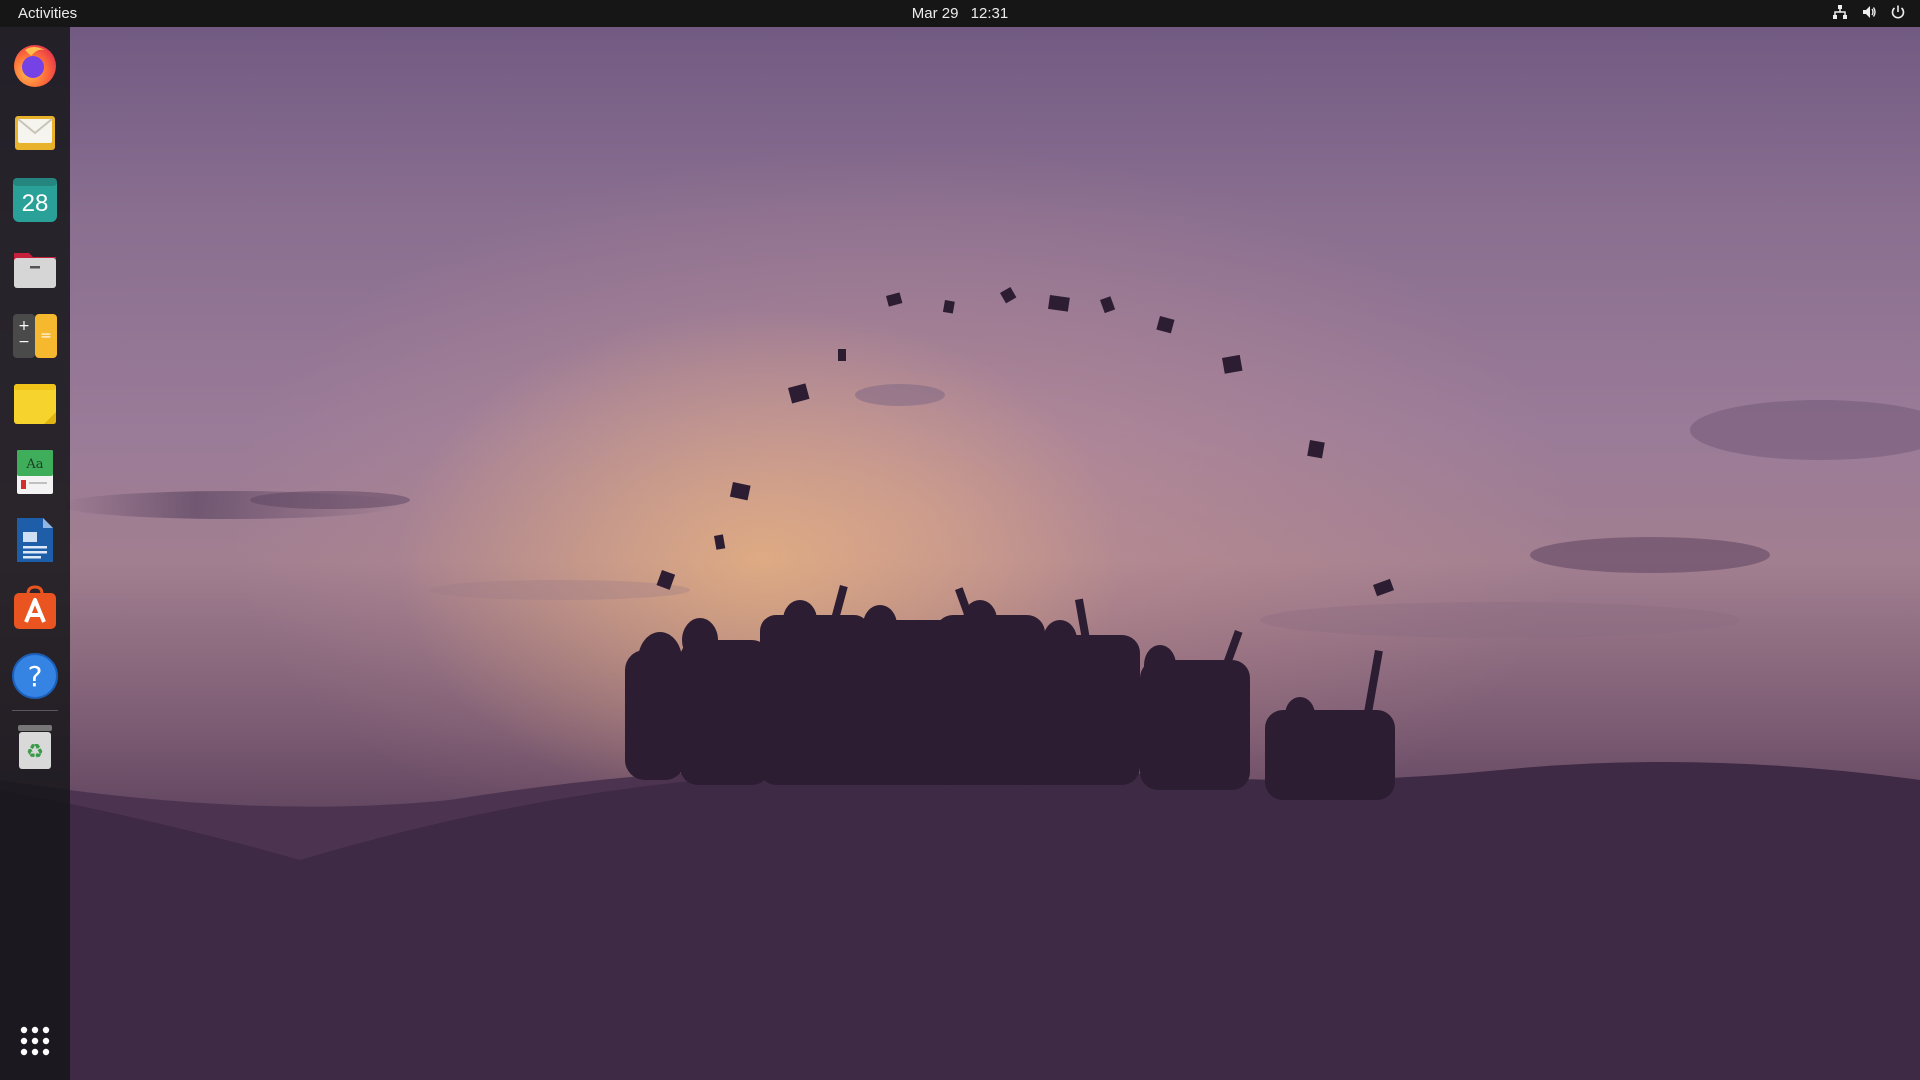 Image resolution: width=1920 pixels, height=1080 pixels. What do you see at coordinates (46, 336) in the screenshot?
I see `calculator-equals-label: =` at bounding box center [46, 336].